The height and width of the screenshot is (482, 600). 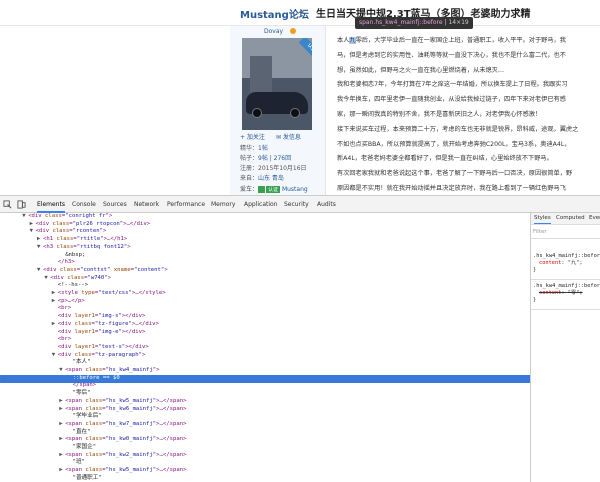 What do you see at coordinates (542, 219) in the screenshot?
I see `styles-tab-styles: Styles` at bounding box center [542, 219].